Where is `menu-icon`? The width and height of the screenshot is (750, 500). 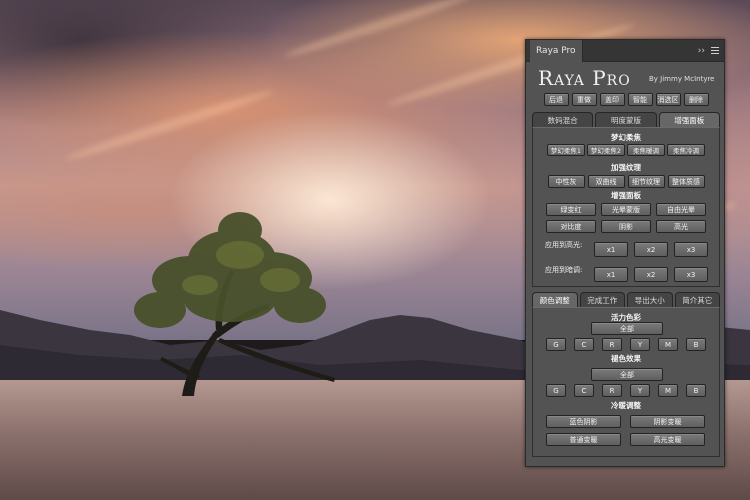 menu-icon is located at coordinates (715, 50).